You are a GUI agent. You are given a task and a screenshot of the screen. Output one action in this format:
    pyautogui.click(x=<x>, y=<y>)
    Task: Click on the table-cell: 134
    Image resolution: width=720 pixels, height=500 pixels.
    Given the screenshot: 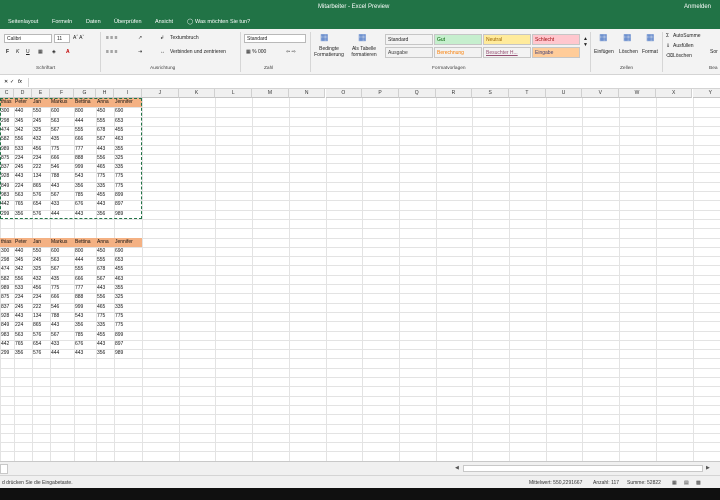 What is the action you would take?
    pyautogui.click(x=41, y=316)
    